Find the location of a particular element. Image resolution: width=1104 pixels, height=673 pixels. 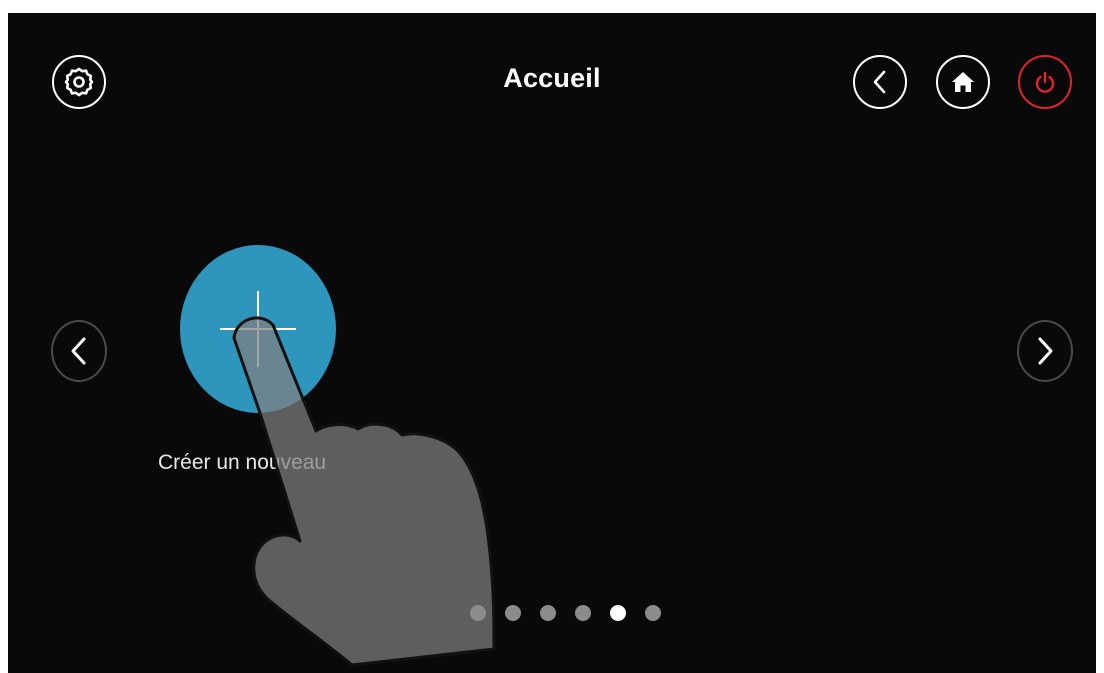

chevron-right-icon is located at coordinates (1045, 351).